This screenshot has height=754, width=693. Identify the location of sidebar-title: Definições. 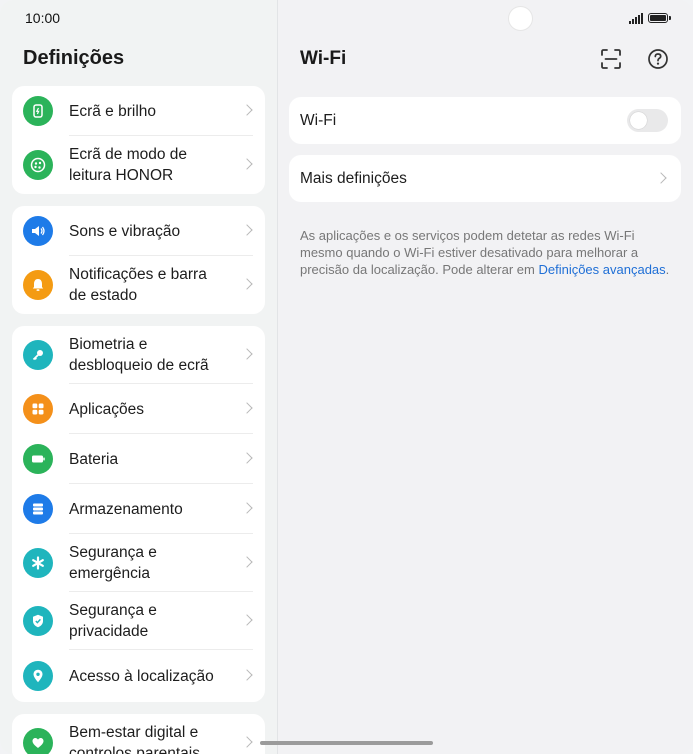
(74, 58).